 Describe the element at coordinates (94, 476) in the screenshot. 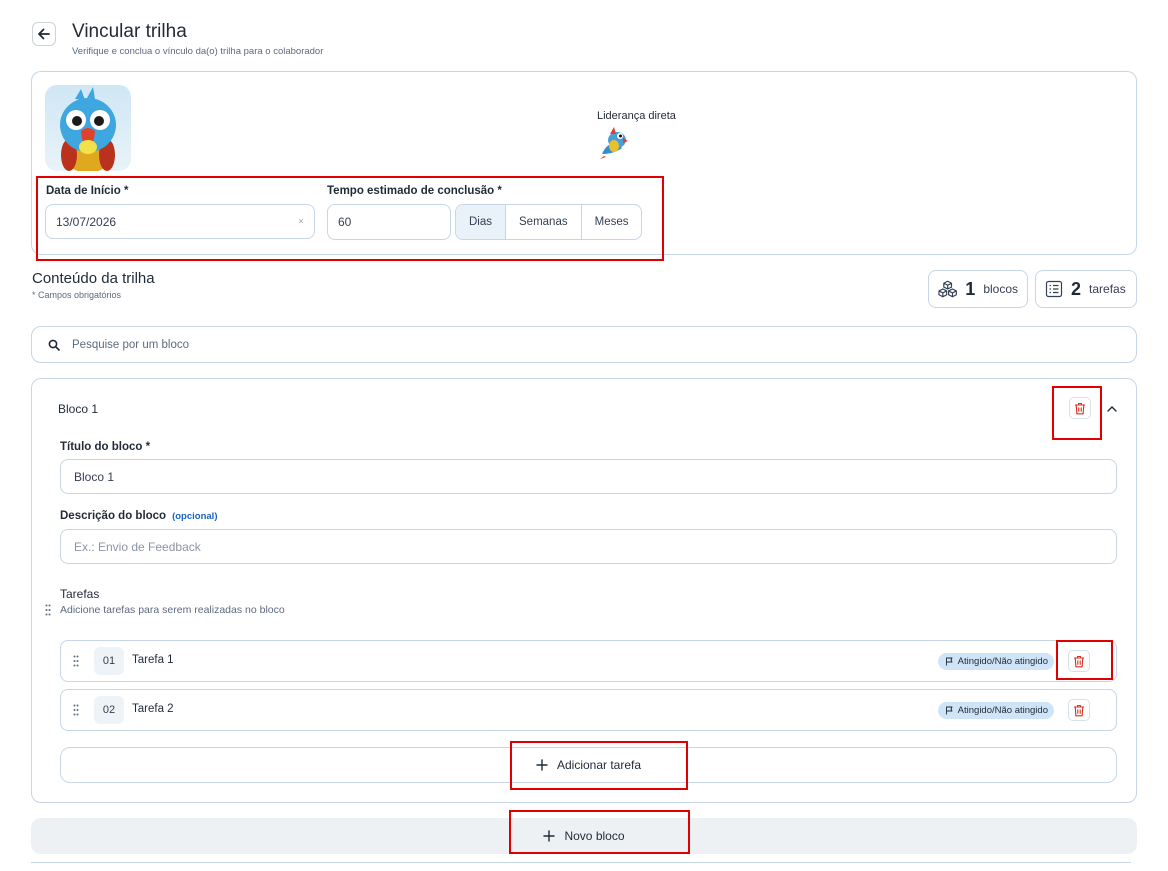

I see `block-title-value: Bloco 1` at that location.